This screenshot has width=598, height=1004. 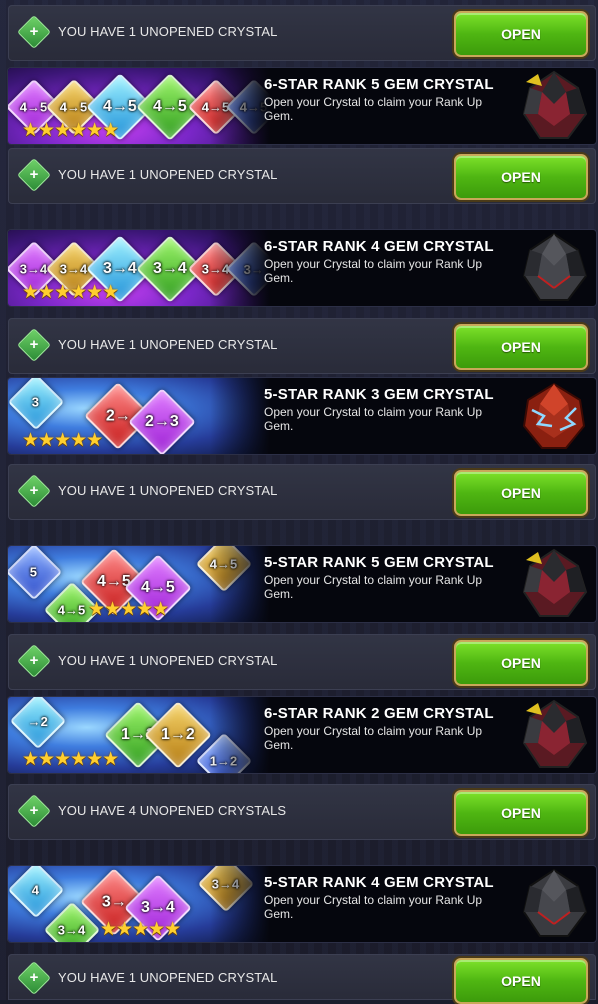 I want to click on crystal-title: 6-STAR RANK 5 GEM CRYSTAL, so click(x=379, y=84).